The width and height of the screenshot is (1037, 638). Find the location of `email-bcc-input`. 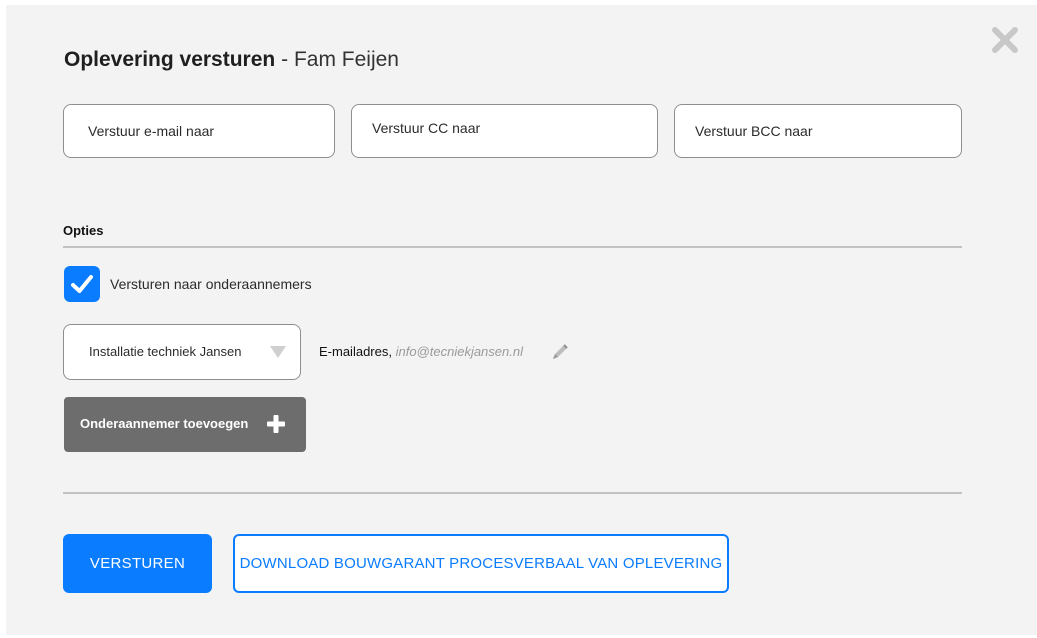

email-bcc-input is located at coordinates (828, 131).